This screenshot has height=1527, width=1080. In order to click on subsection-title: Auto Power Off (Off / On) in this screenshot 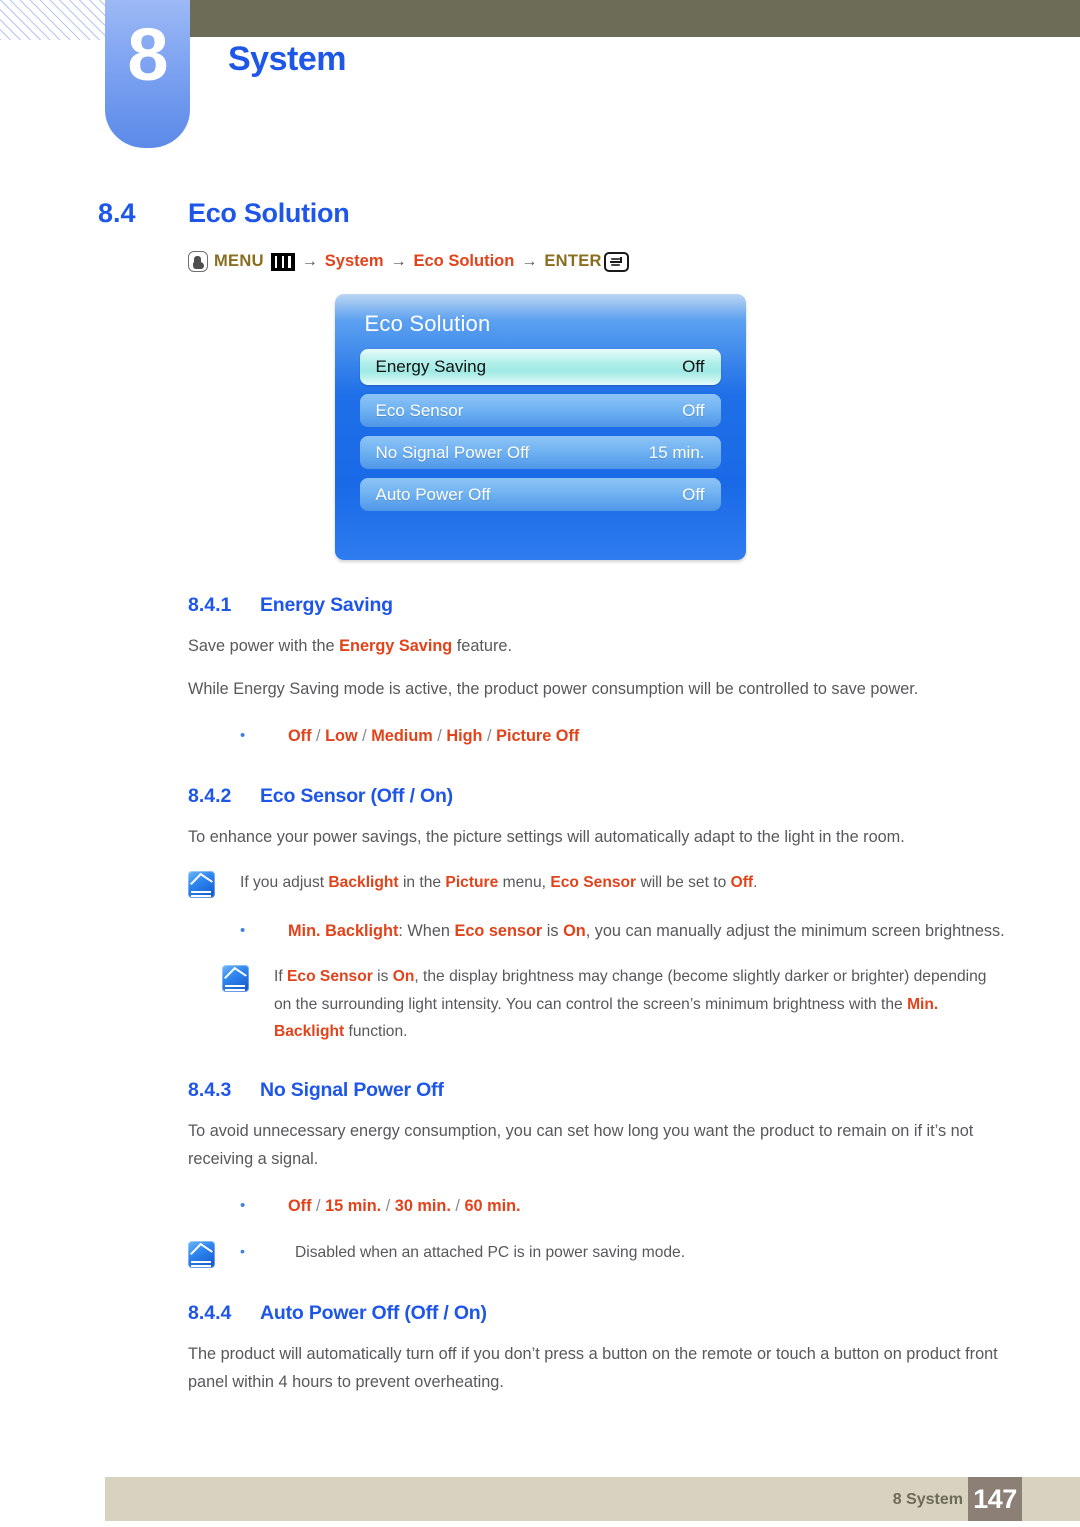, I will do `click(373, 1313)`.